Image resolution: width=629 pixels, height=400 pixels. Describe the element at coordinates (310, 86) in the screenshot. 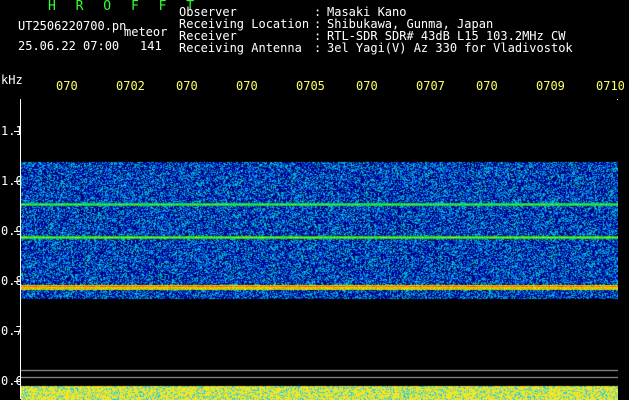

I see `time-label: 0705` at that location.